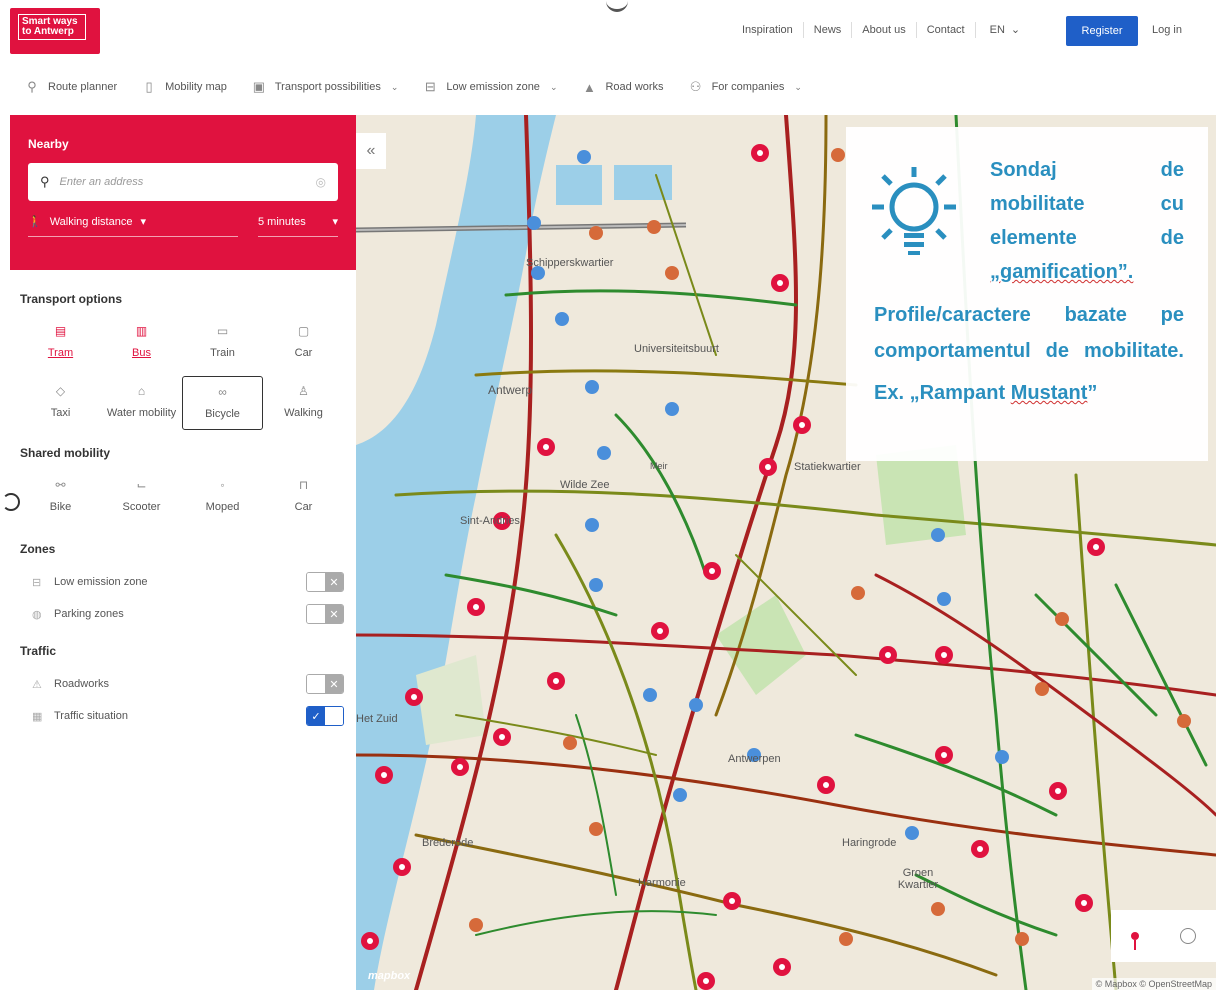 This screenshot has height=990, width=1216. What do you see at coordinates (141, 498) in the screenshot?
I see `shared-scooter: ⌙ Scooter` at bounding box center [141, 498].